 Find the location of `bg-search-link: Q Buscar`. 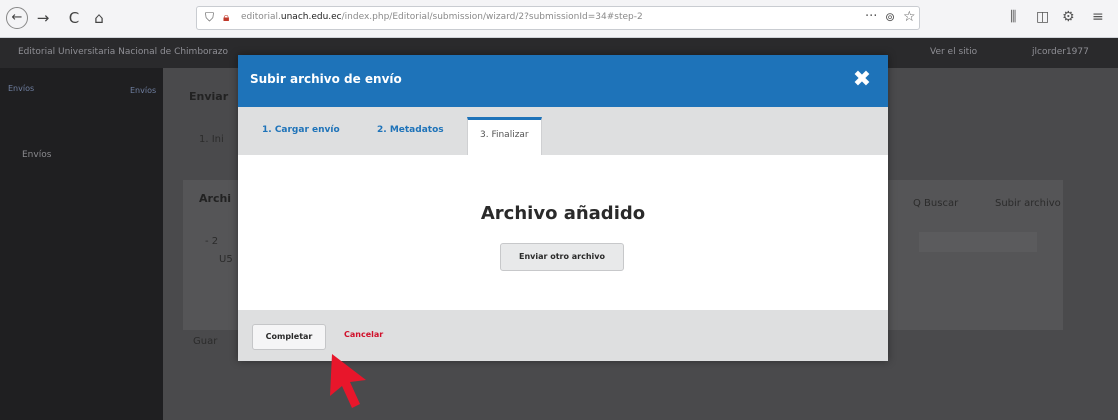

bg-search-link: Q Buscar is located at coordinates (936, 203).